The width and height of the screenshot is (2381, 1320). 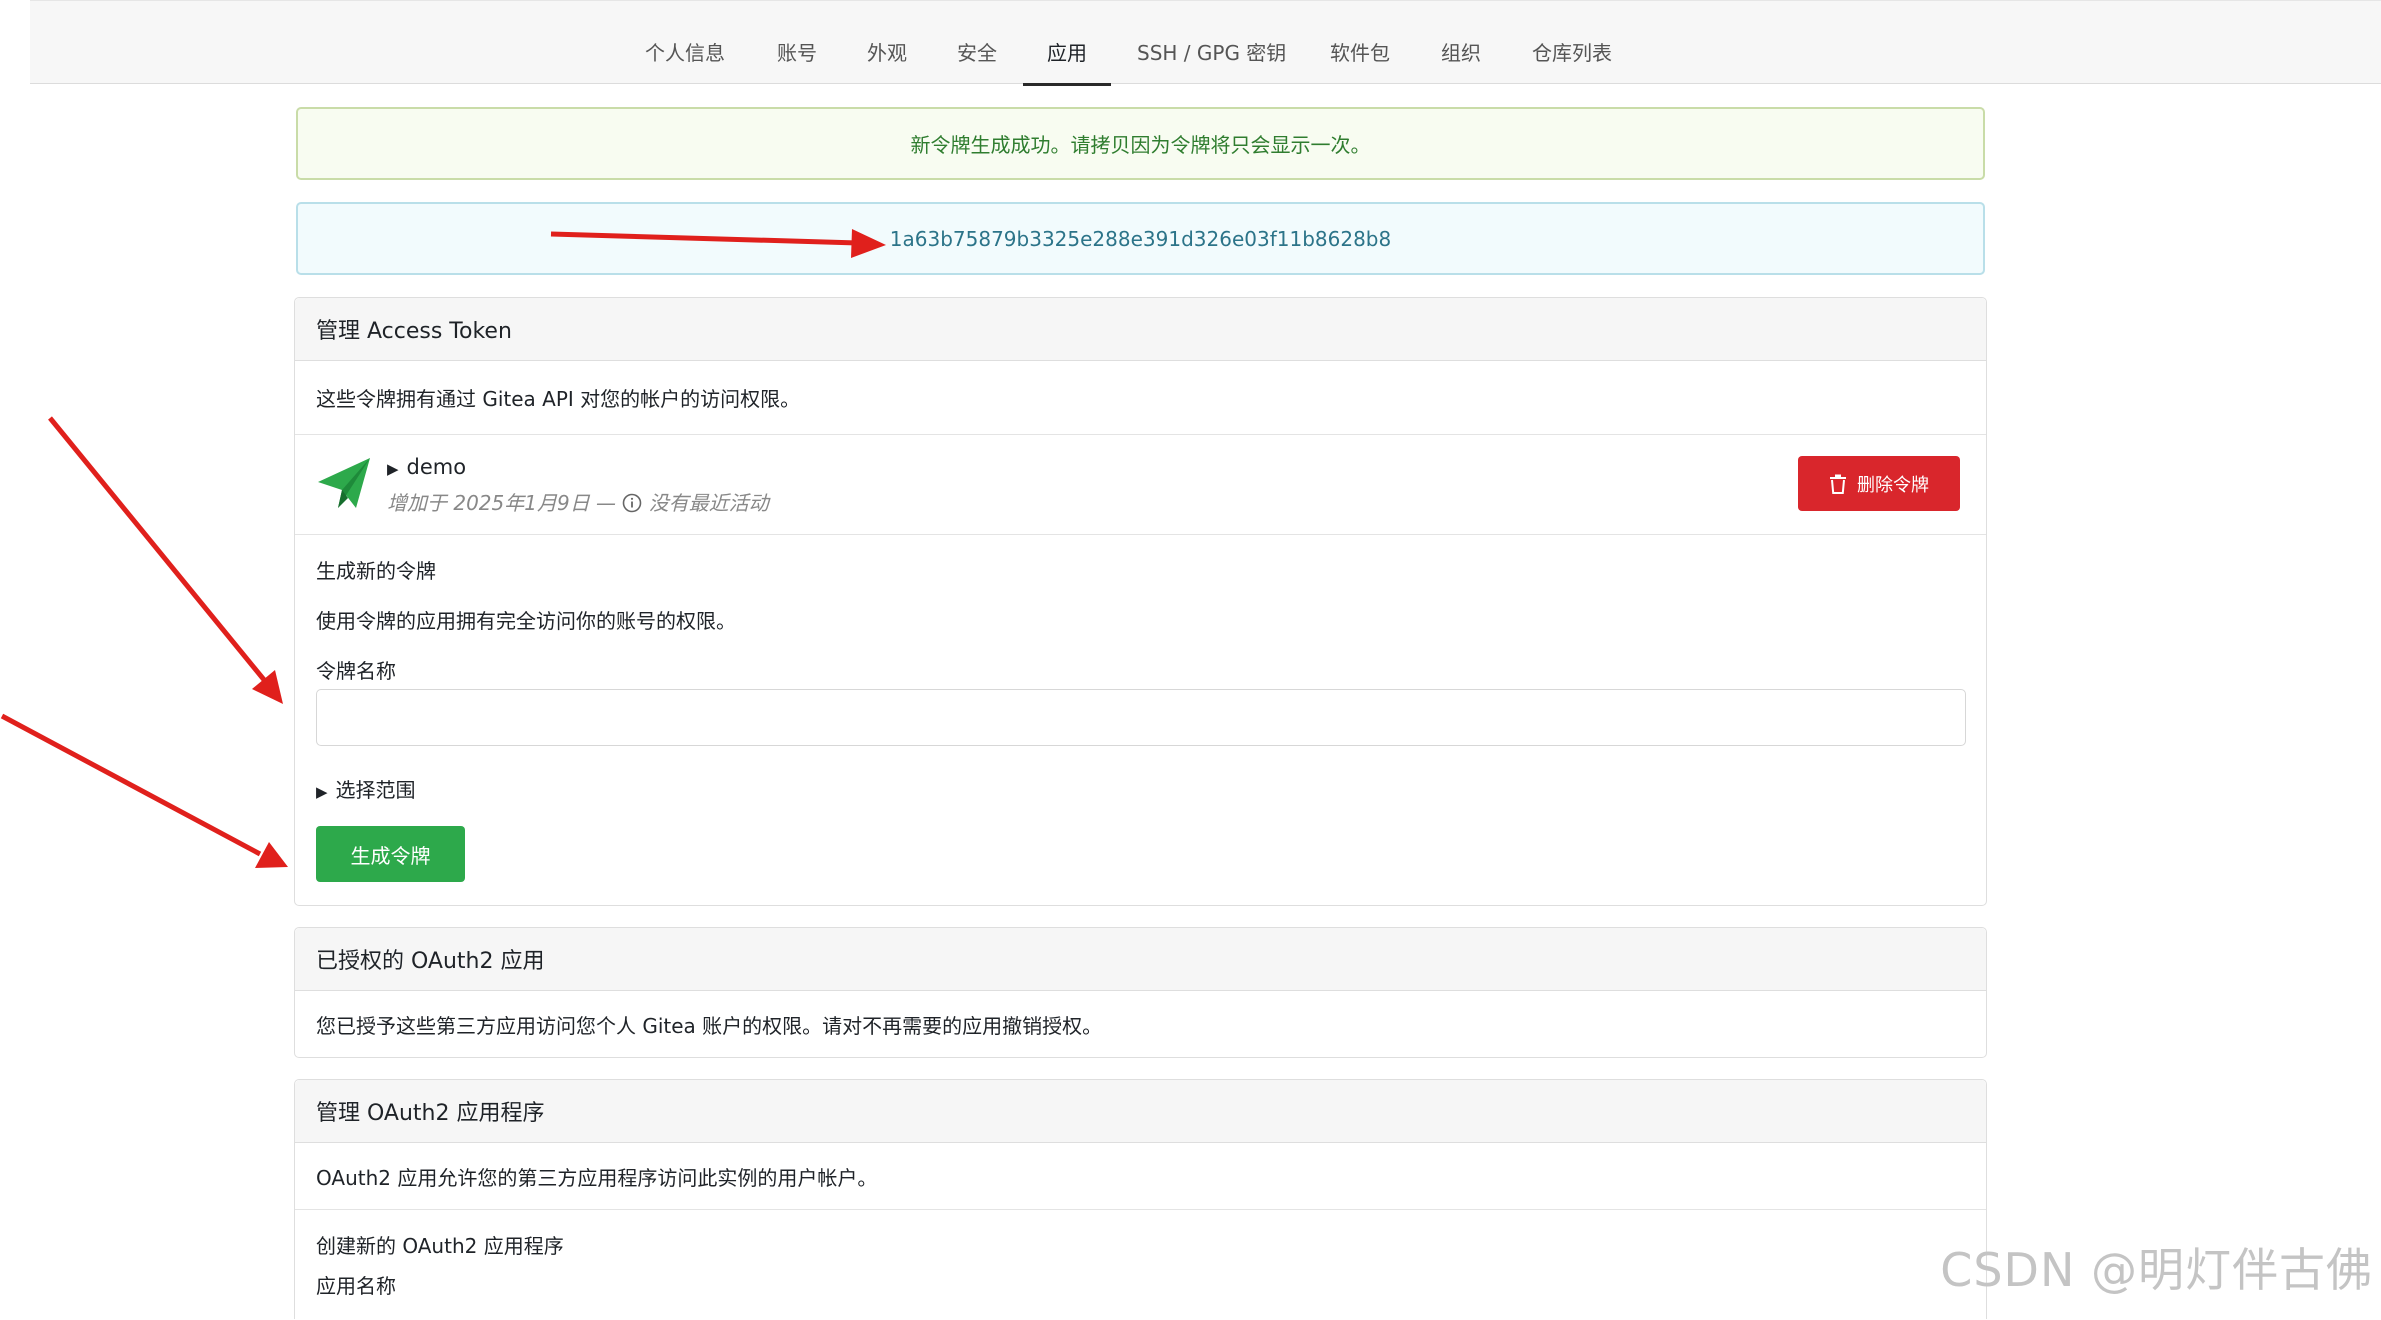 I want to click on app-name-label: 应用名称, so click(x=356, y=1286).